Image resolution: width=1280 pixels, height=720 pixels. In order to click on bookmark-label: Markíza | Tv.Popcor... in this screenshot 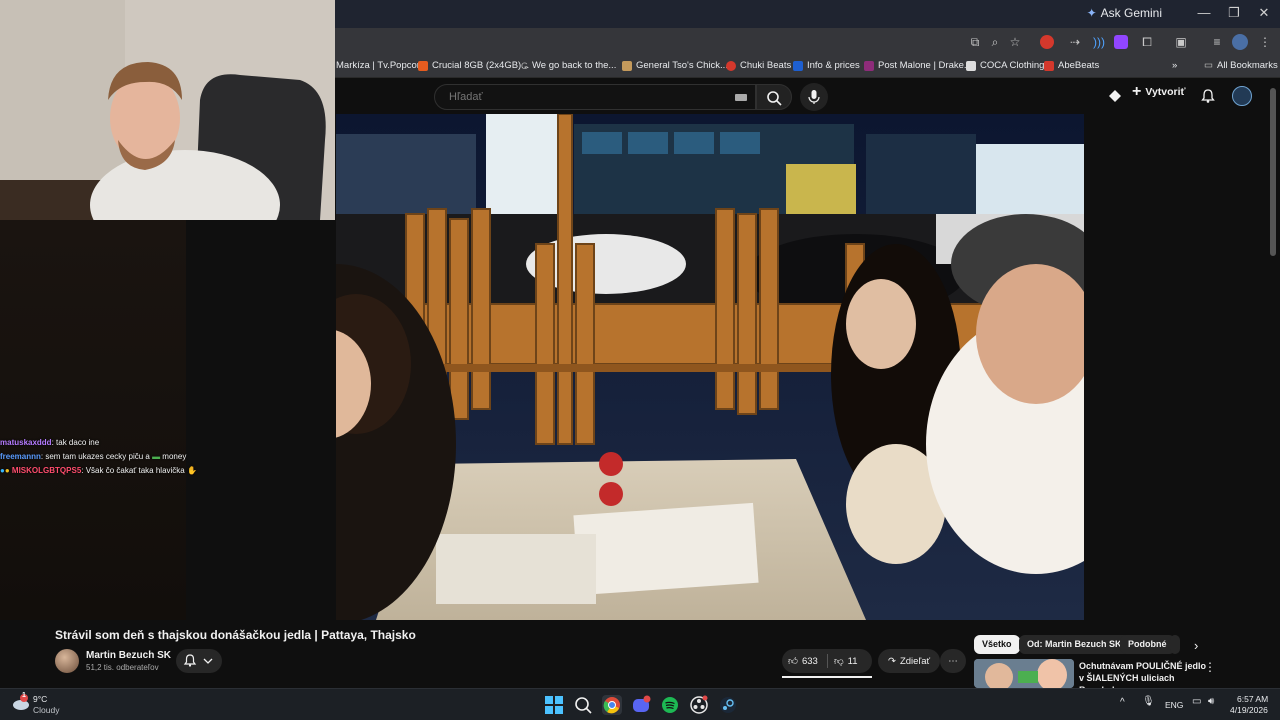, I will do `click(382, 65)`.